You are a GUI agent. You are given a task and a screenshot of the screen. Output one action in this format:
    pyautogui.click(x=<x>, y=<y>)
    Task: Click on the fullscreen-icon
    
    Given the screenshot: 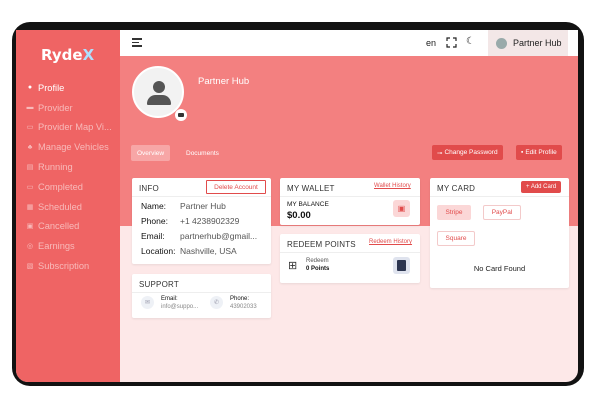 What is the action you would take?
    pyautogui.click(x=451, y=42)
    